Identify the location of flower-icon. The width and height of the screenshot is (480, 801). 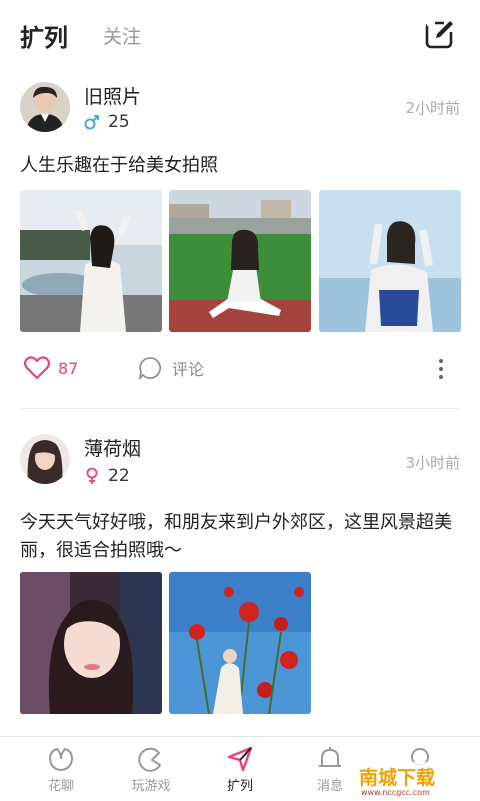
(61, 759).